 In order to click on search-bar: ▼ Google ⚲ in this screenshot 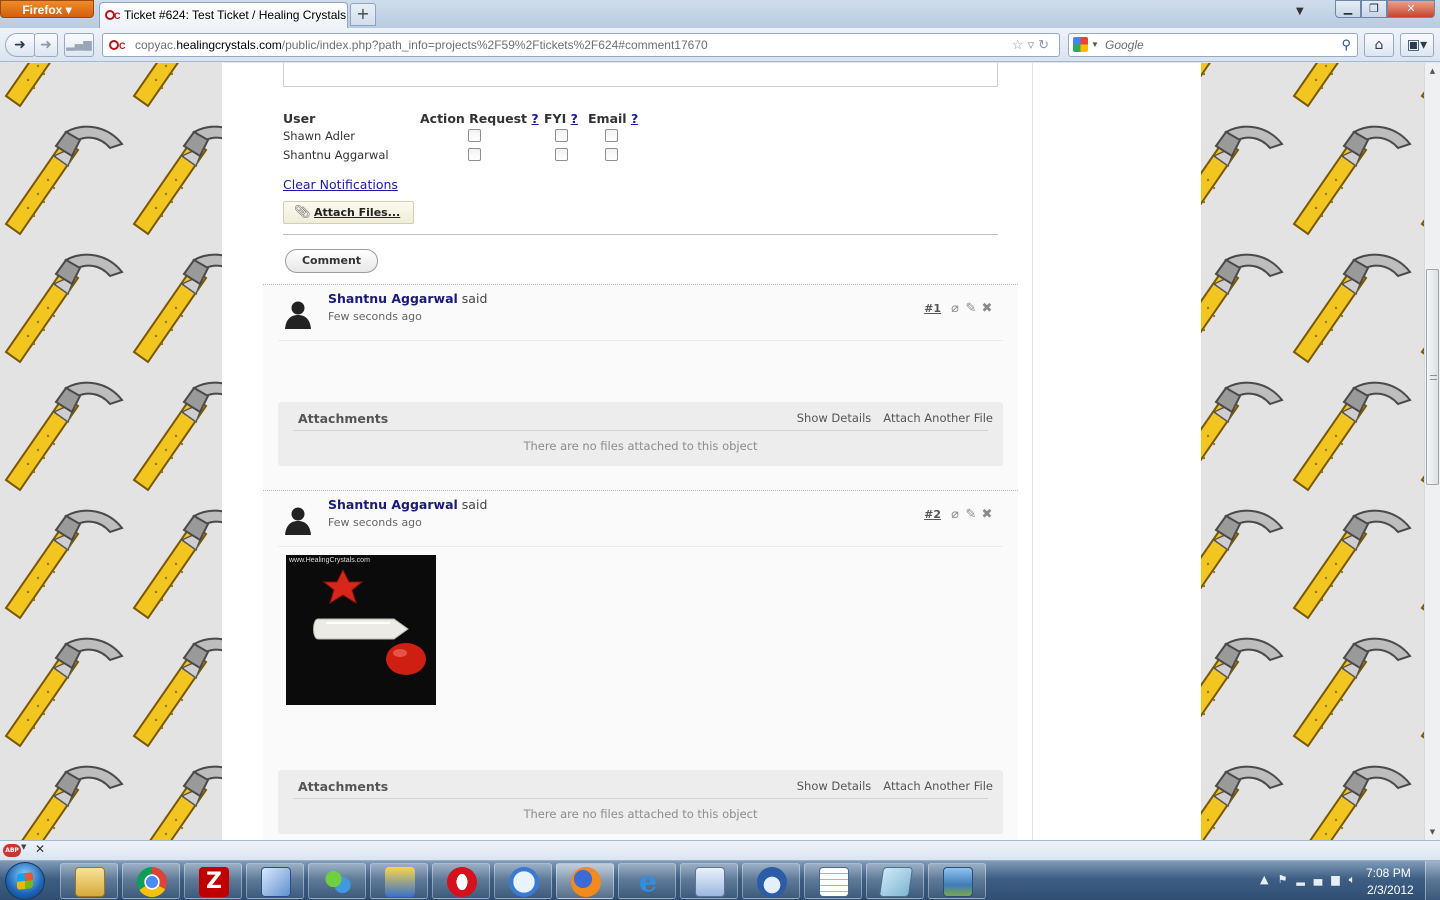, I will do `click(1213, 45)`.